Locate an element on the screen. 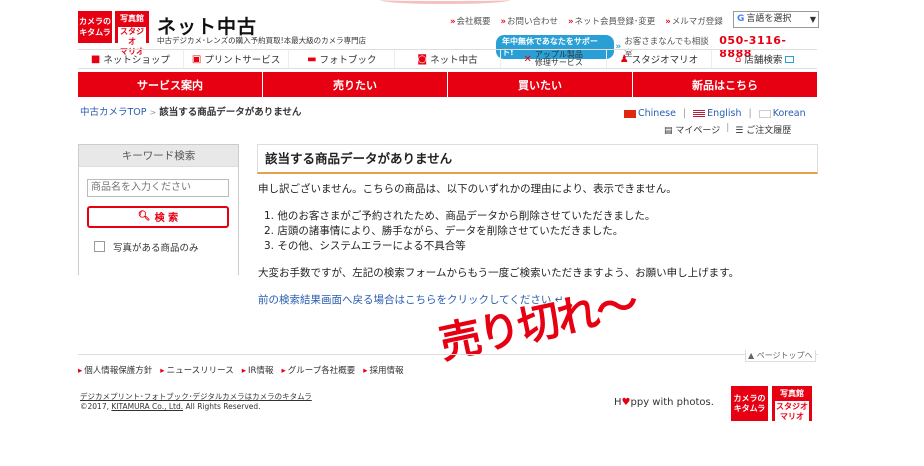  us-flag-icon is located at coordinates (699, 113).